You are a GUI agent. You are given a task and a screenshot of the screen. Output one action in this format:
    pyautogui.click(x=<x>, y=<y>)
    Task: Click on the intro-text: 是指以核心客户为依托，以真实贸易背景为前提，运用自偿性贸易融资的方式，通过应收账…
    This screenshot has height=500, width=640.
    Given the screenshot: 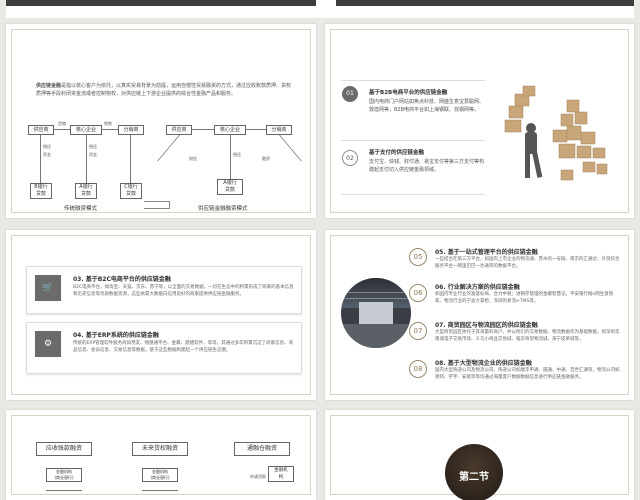 What is the action you would take?
    pyautogui.click(x=164, y=90)
    